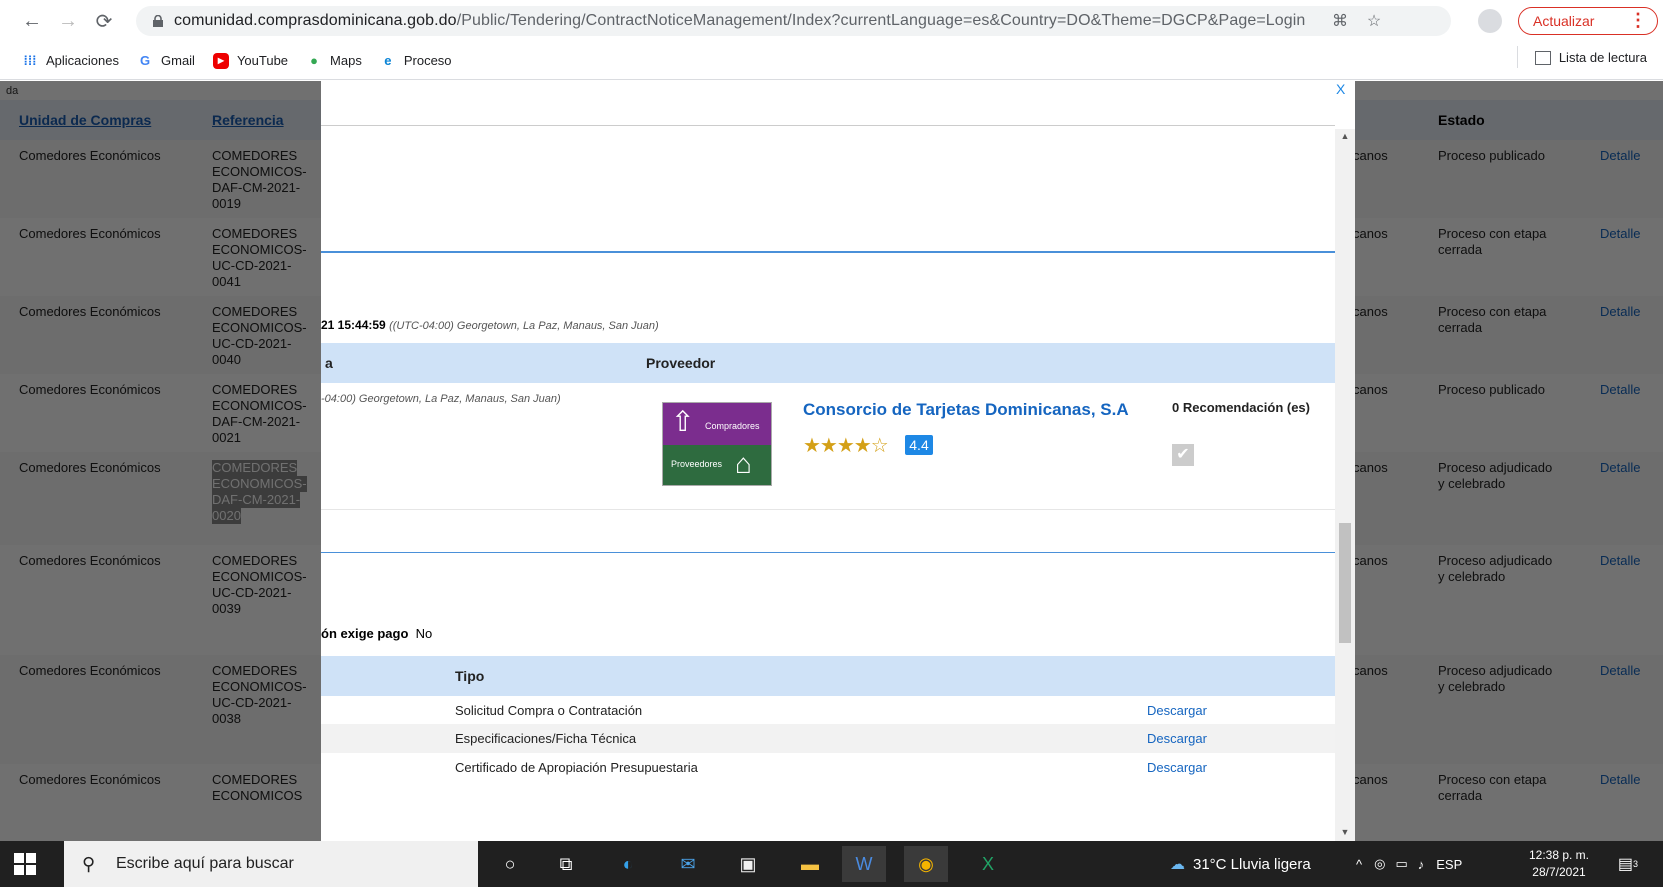 This screenshot has width=1663, height=887. Describe the element at coordinates (988, 864) in the screenshot. I see `excel-icon: X` at that location.